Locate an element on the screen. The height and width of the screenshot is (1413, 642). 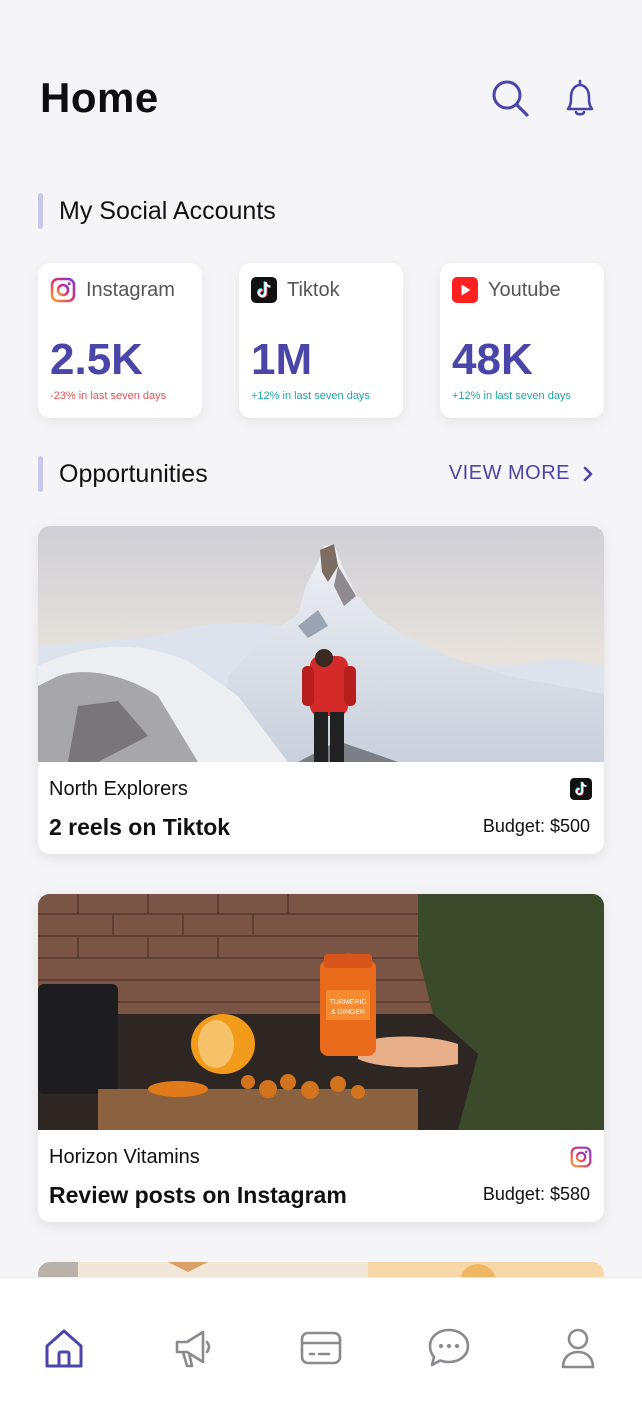
opportunity-image-vitamins: TURMERIC & GINGER is located at coordinates (321, 1012).